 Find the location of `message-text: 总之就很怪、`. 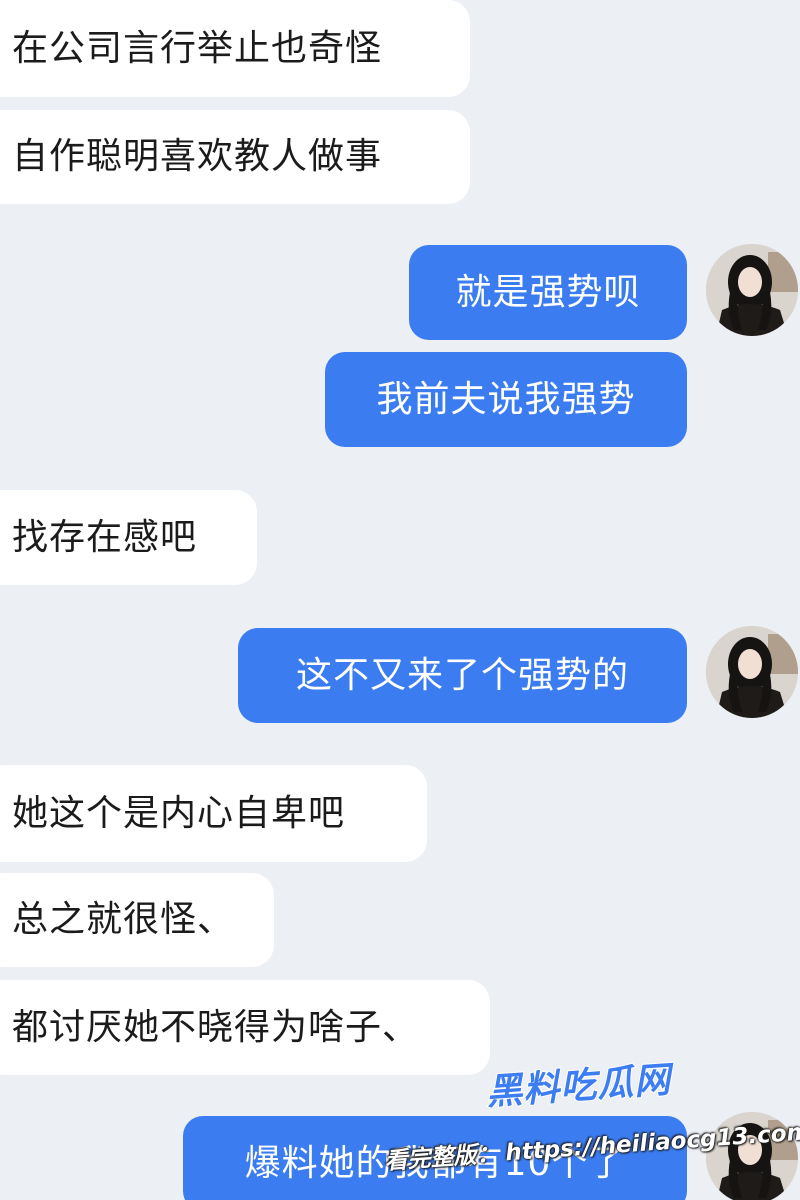

message-text: 总之就很怪、 is located at coordinates (123, 919).